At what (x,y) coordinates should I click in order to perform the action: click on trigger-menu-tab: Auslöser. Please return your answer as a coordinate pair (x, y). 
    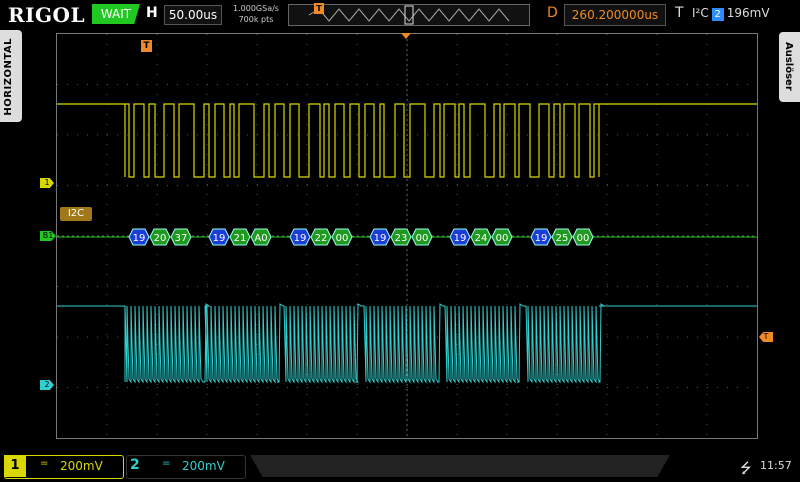
    Looking at the image, I should click on (789, 67).